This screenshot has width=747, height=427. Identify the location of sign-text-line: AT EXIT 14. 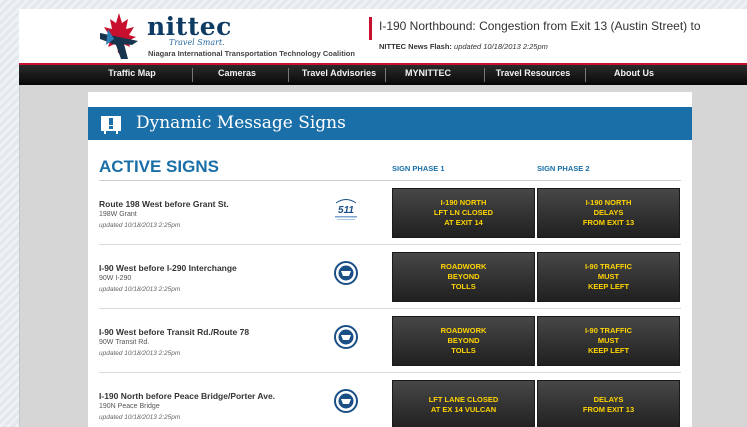
(463, 222).